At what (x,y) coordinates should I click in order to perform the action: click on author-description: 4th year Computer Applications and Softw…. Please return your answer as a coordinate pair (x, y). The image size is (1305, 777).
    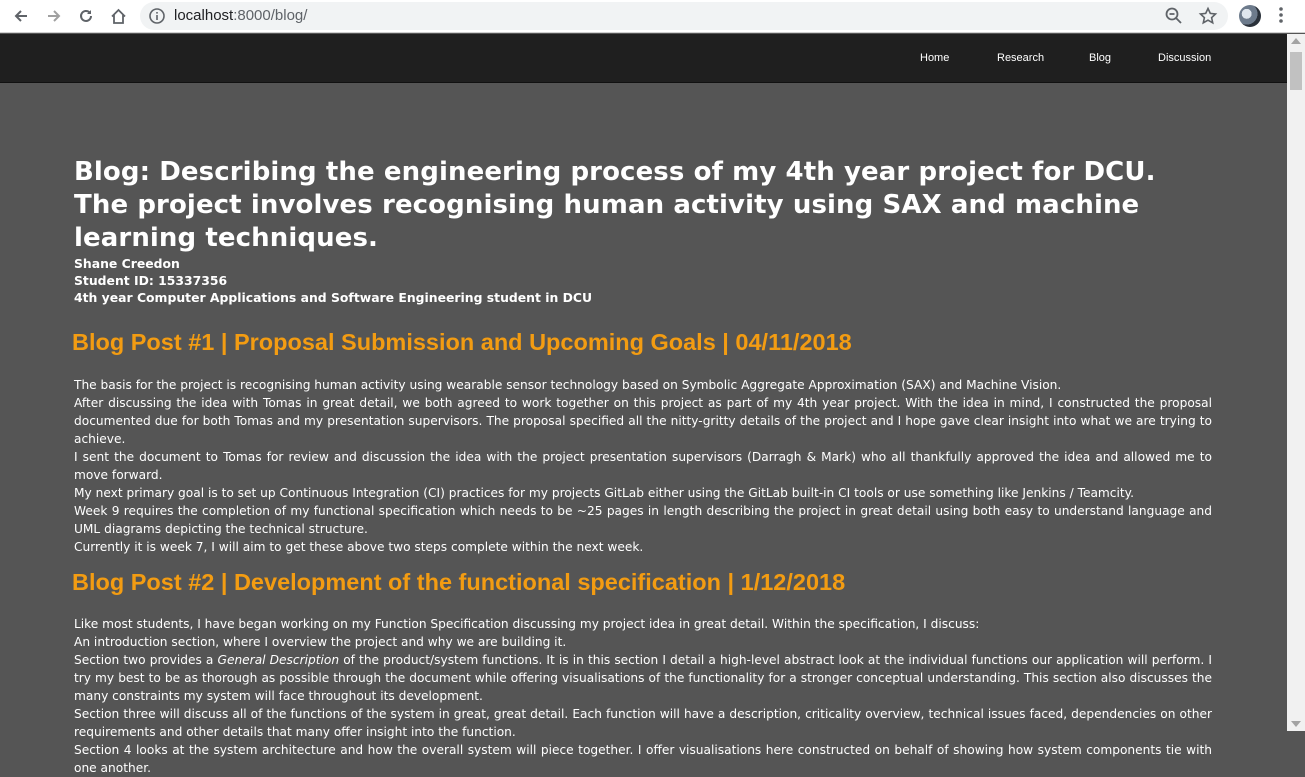
    Looking at the image, I should click on (333, 297).